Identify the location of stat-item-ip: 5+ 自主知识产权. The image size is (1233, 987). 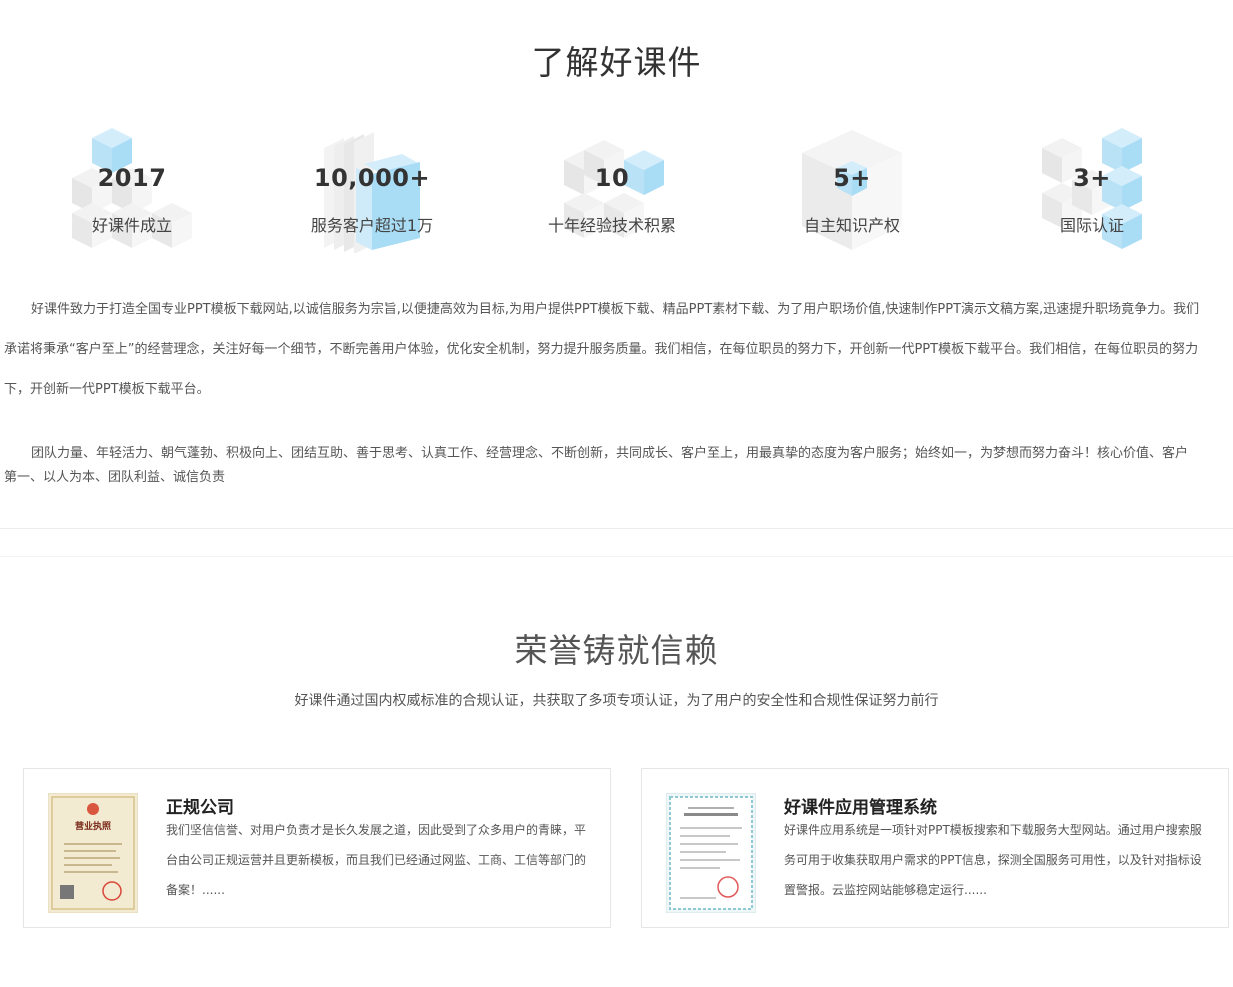
(852, 190).